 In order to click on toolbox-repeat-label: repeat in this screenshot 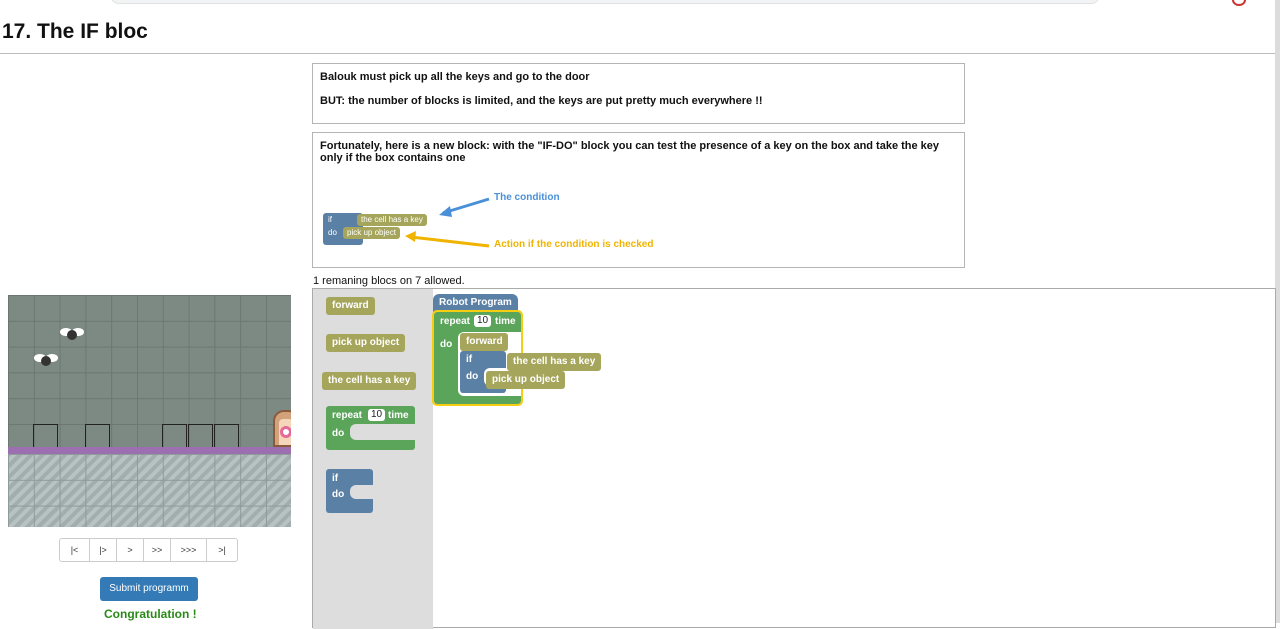, I will do `click(347, 415)`.